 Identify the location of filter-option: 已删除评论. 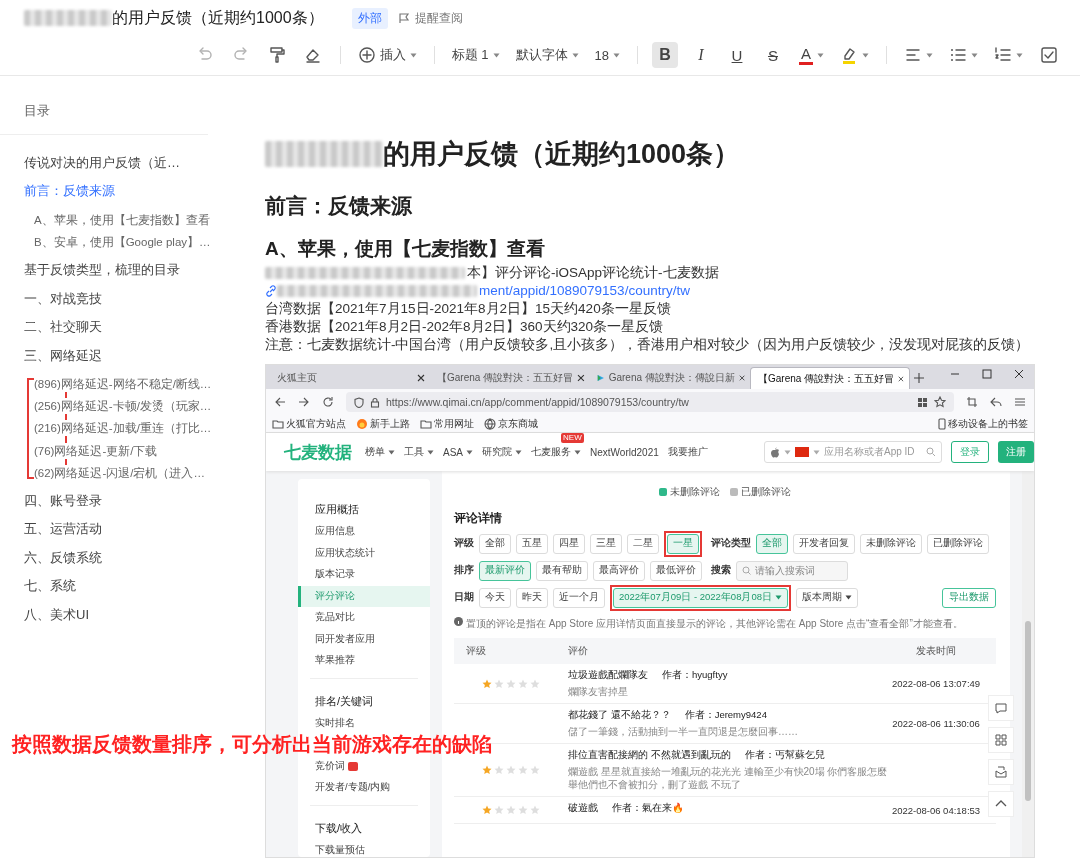
(958, 543).